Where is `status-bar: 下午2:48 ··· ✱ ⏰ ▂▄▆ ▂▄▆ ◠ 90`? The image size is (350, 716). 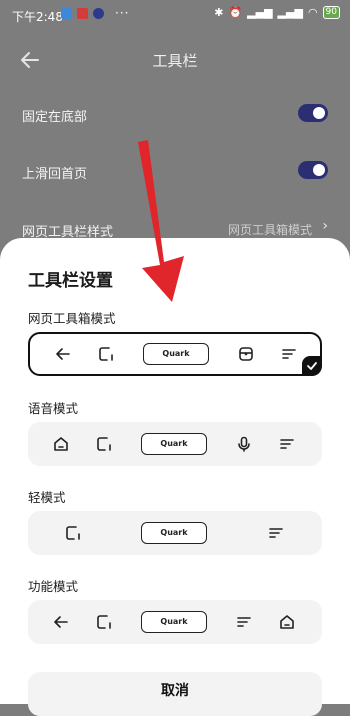
status-bar: 下午2:48 ··· ✱ ⏰ ▂▄▆ ▂▄▆ ◠ 90 is located at coordinates (175, 15).